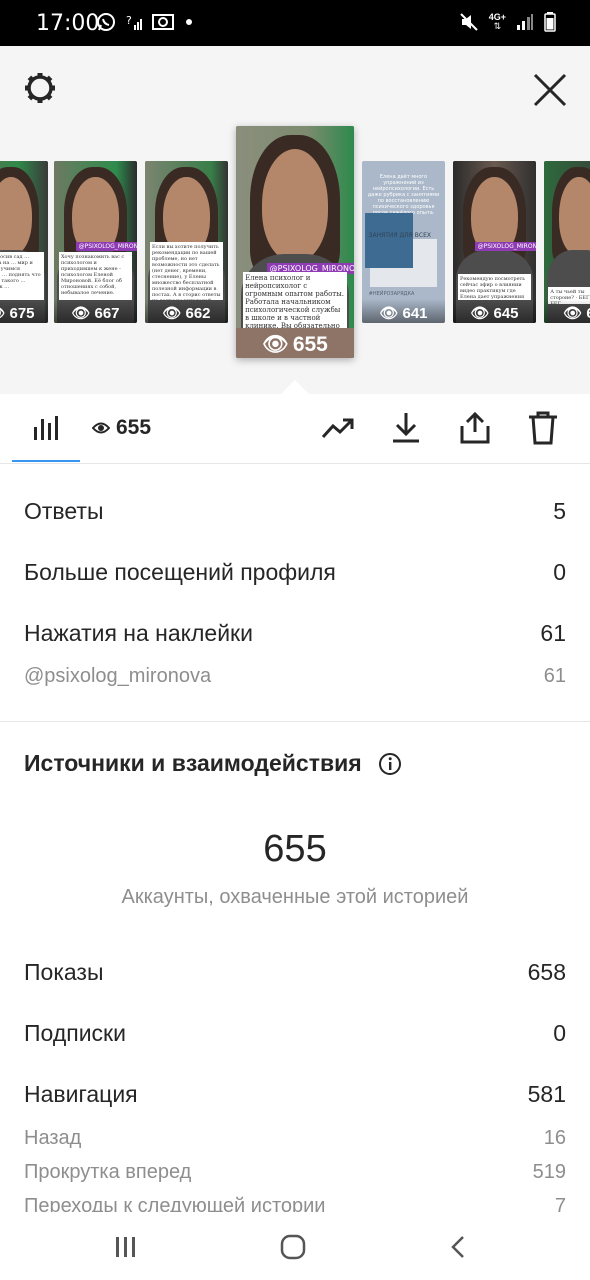 The image size is (590, 1280). What do you see at coordinates (546, 972) in the screenshot?
I see `stat-value: 658` at bounding box center [546, 972].